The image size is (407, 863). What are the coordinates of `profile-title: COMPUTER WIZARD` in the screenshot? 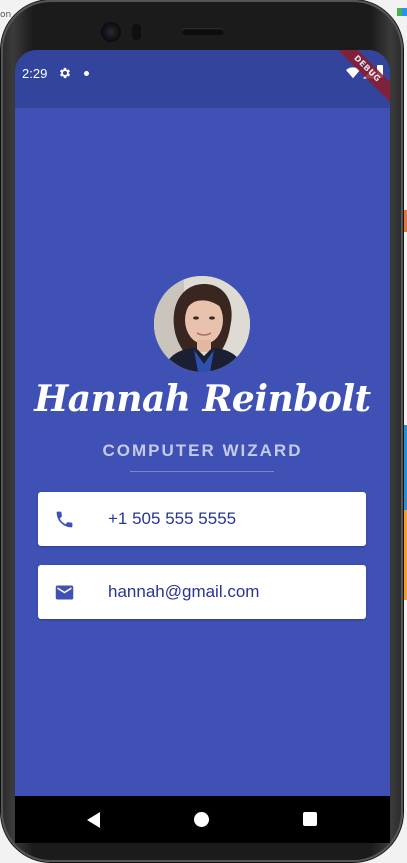 It's located at (202, 450).